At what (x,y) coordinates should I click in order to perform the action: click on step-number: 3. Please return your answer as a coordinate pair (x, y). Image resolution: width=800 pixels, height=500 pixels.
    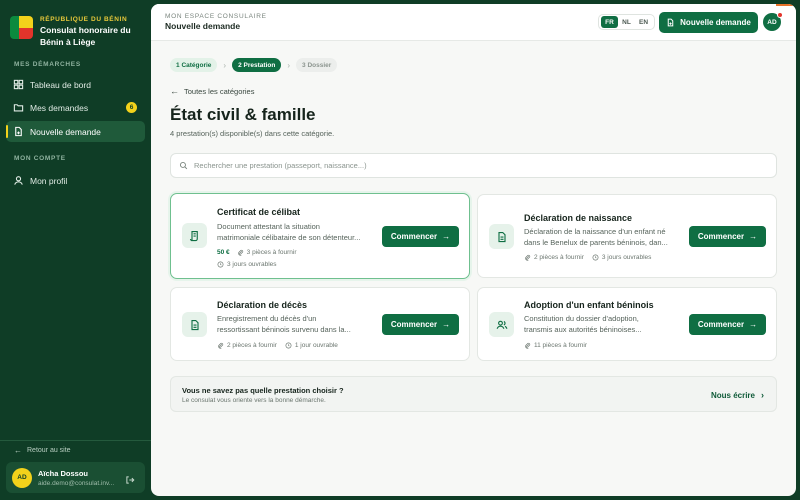
    Looking at the image, I should click on (304, 65).